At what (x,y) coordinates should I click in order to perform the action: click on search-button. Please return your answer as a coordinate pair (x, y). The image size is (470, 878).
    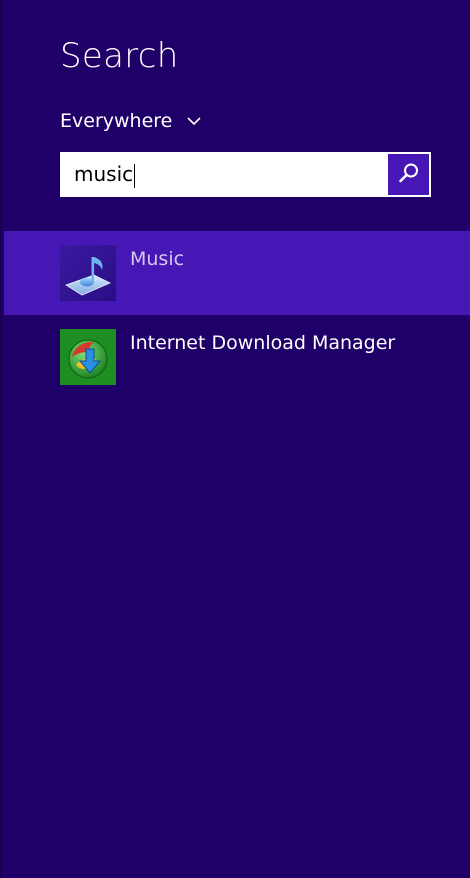
    Looking at the image, I should click on (408, 174).